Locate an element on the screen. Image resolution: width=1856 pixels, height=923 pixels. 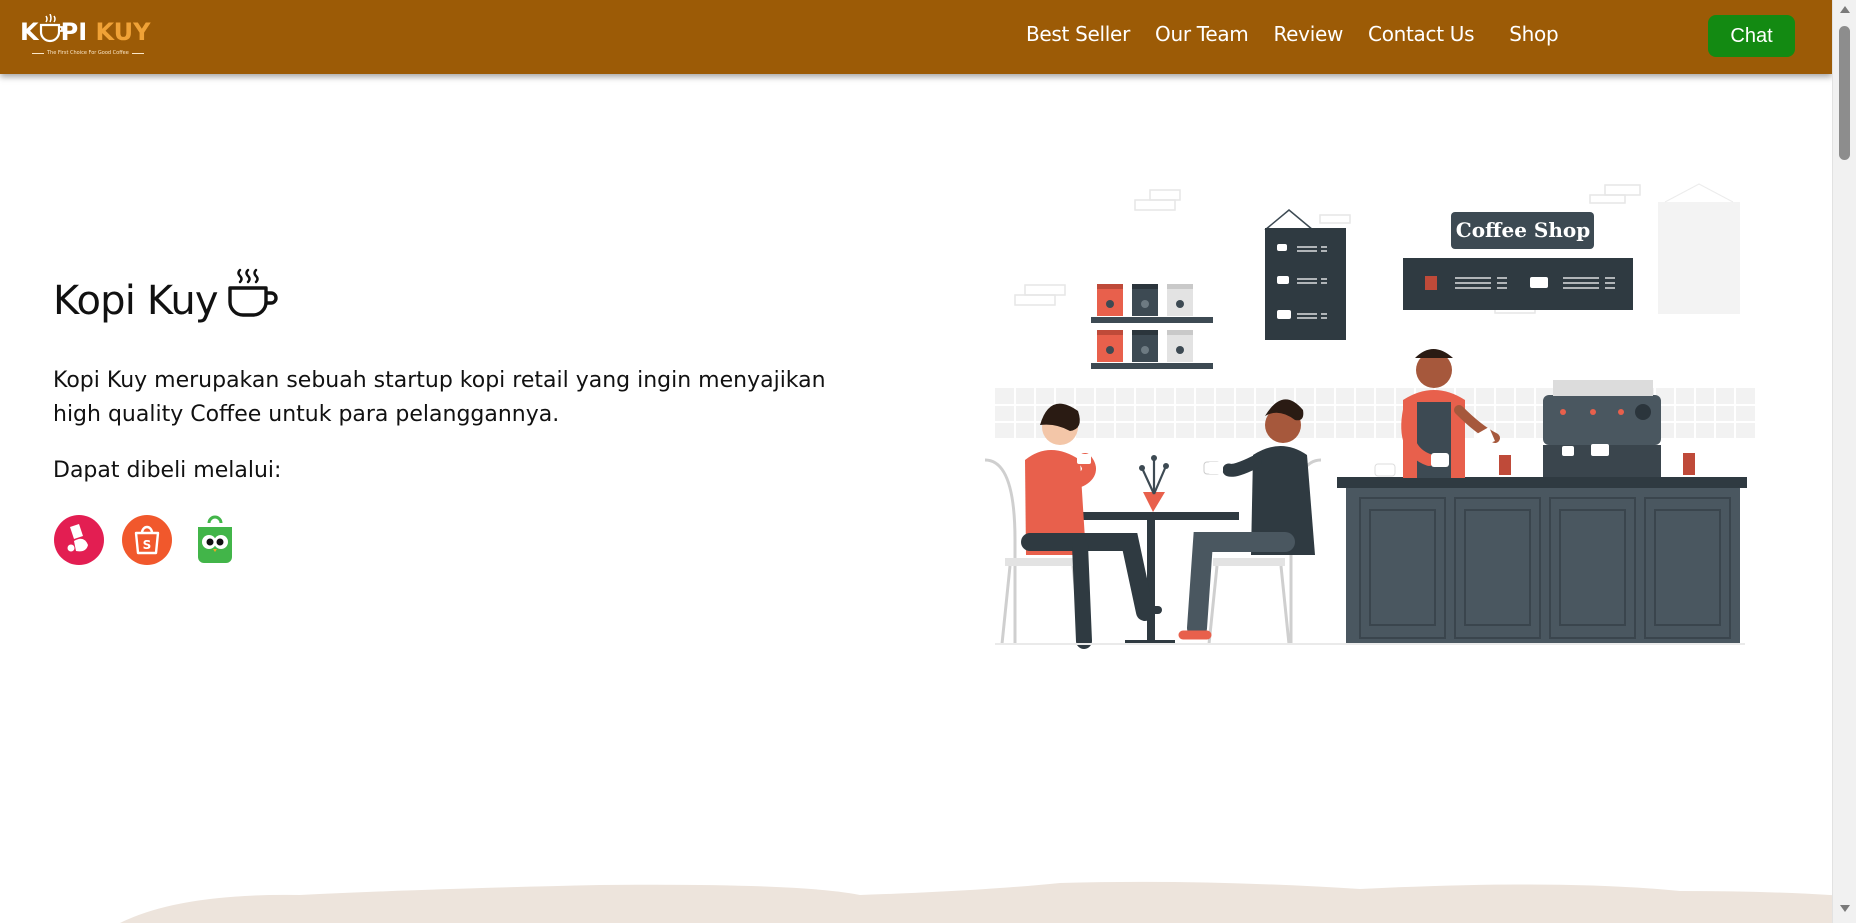
logo-line-right is located at coordinates (138, 53).